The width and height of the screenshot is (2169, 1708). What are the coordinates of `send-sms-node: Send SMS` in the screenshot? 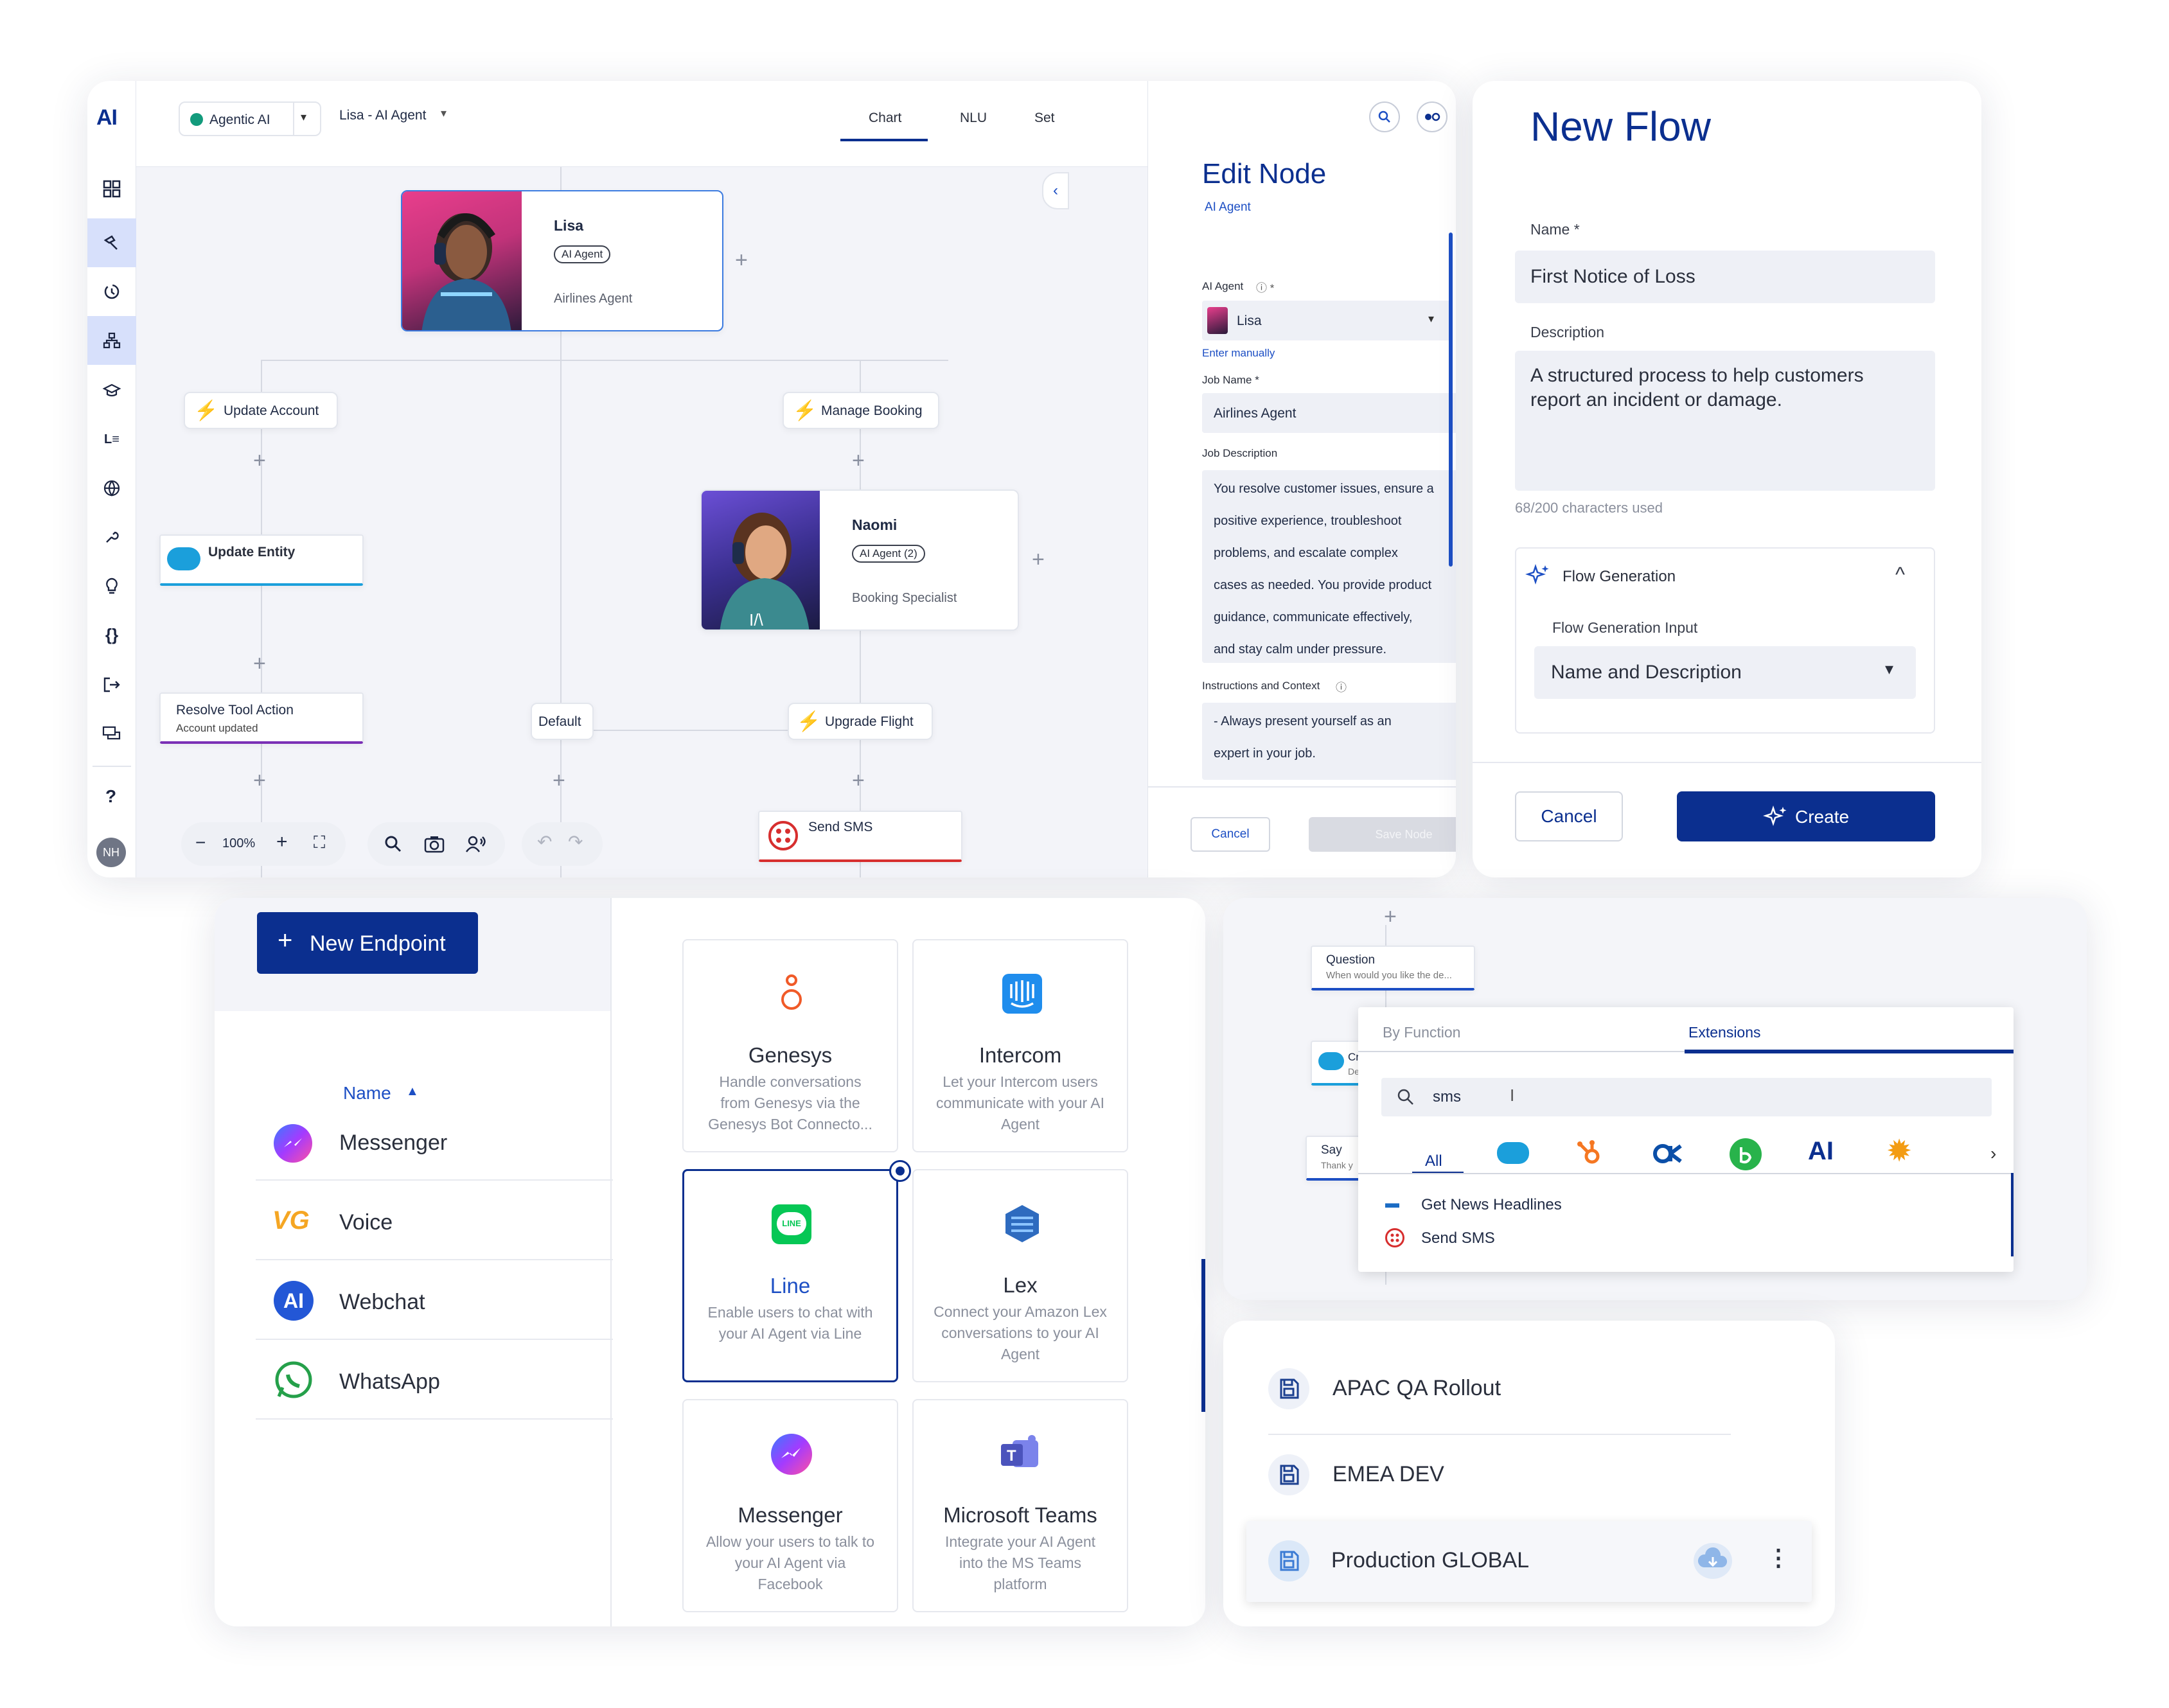 It's located at (860, 836).